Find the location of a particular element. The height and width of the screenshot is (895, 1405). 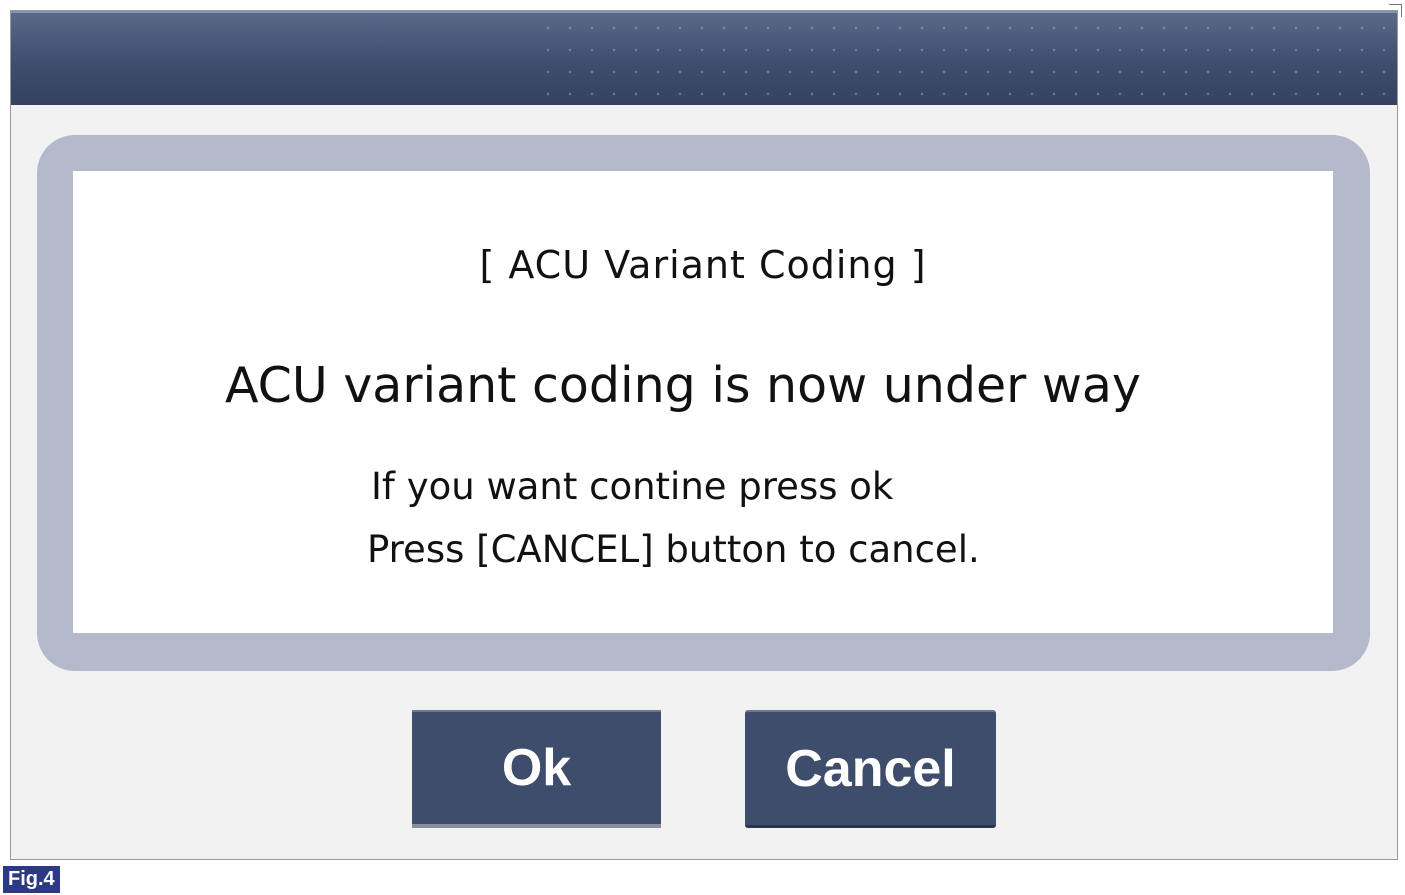

dialog-title-bar is located at coordinates (704, 58).